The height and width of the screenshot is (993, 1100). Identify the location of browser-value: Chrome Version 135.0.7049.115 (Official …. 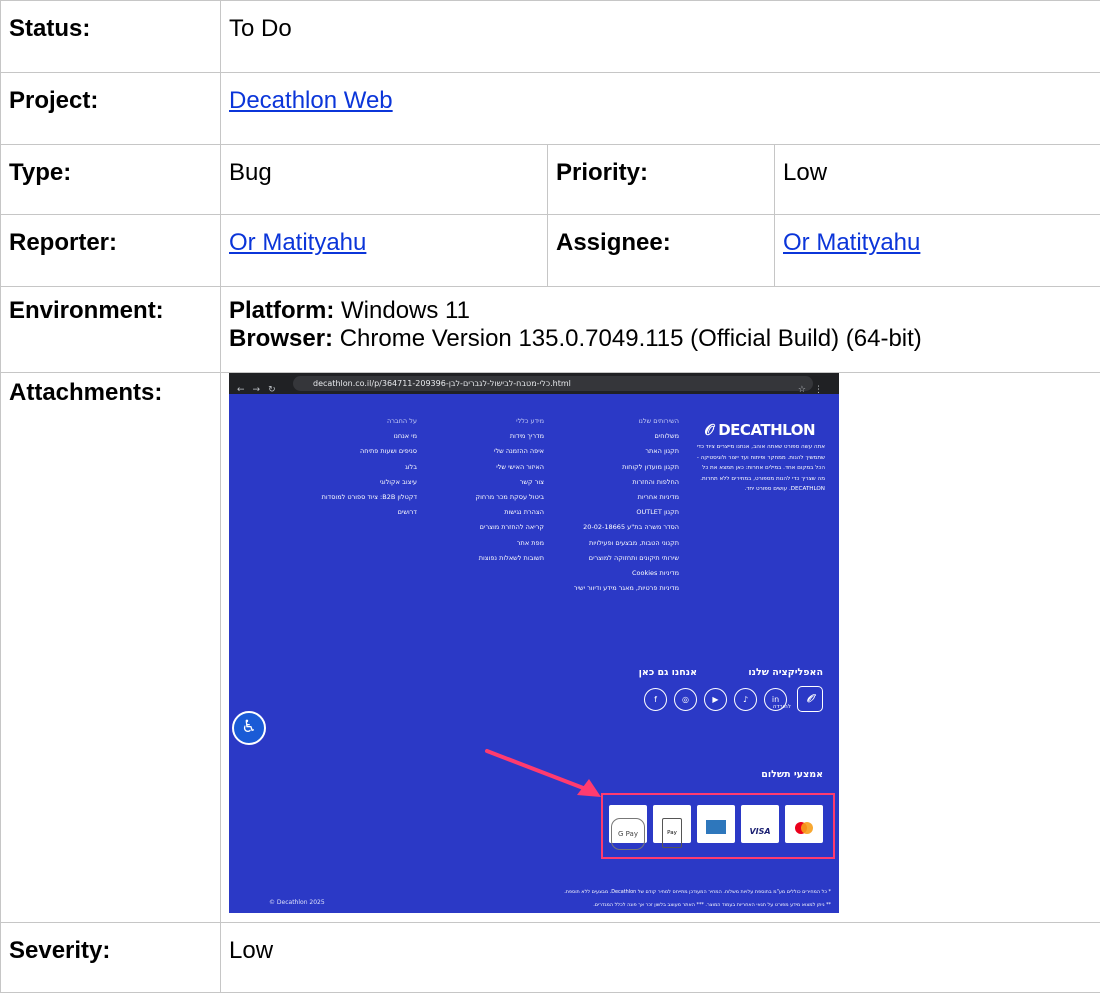
(627, 338).